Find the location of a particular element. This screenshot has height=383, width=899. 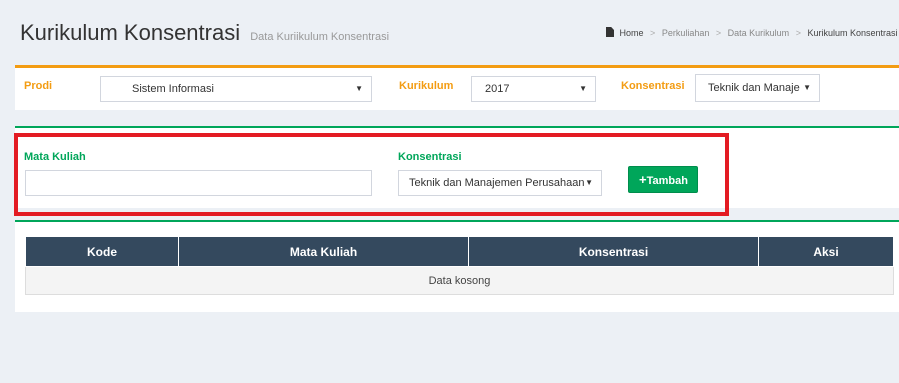

breadcrumb-perkuliahan: Perkuliahan is located at coordinates (686, 33).